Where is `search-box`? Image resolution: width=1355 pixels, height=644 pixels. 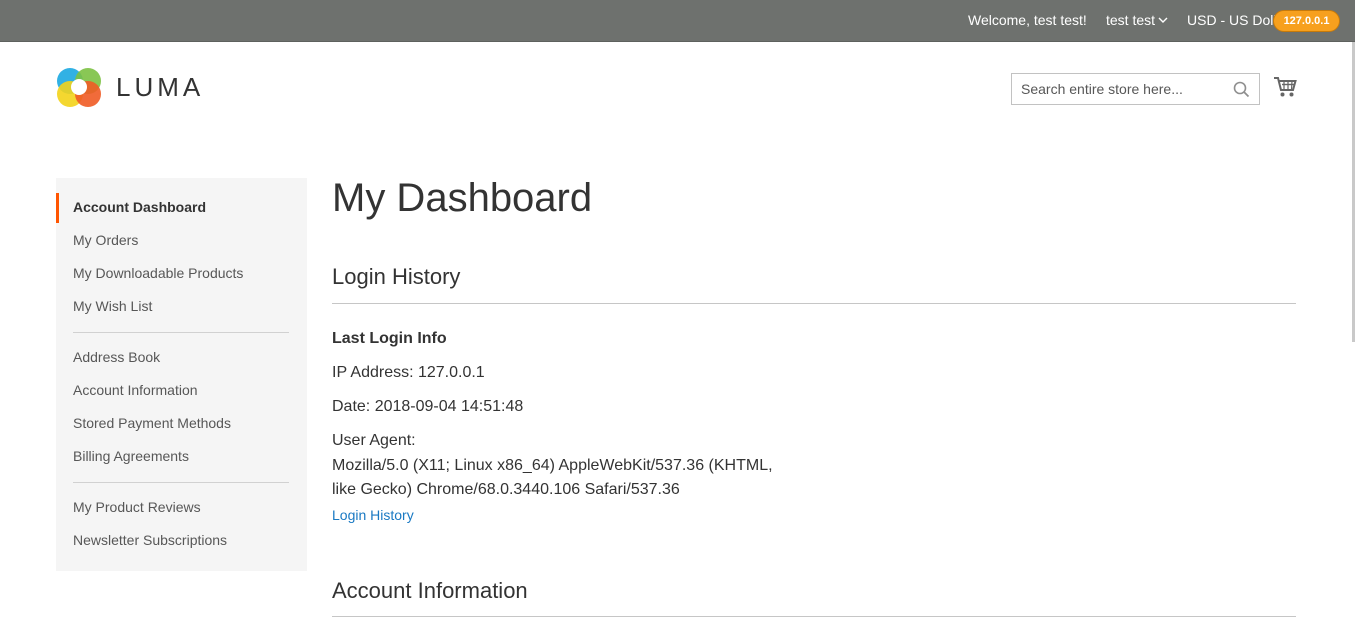 search-box is located at coordinates (1135, 89).